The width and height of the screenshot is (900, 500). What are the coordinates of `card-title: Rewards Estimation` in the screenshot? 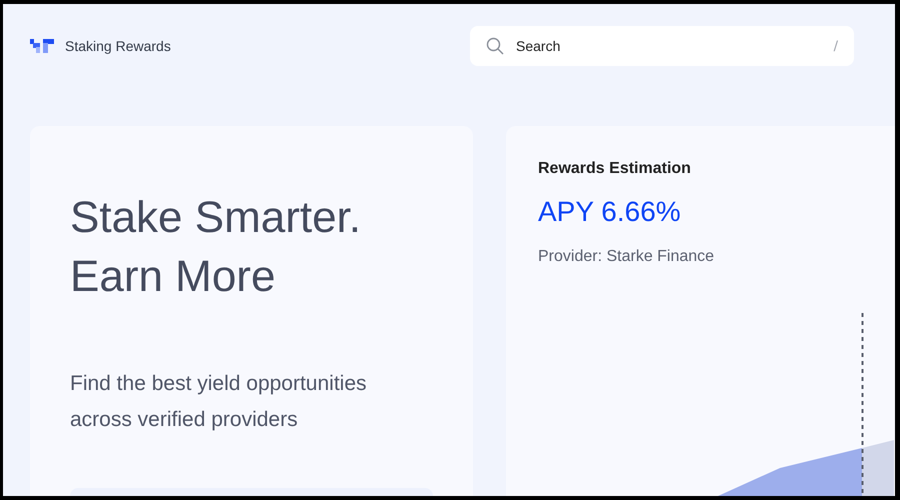 It's located at (615, 169).